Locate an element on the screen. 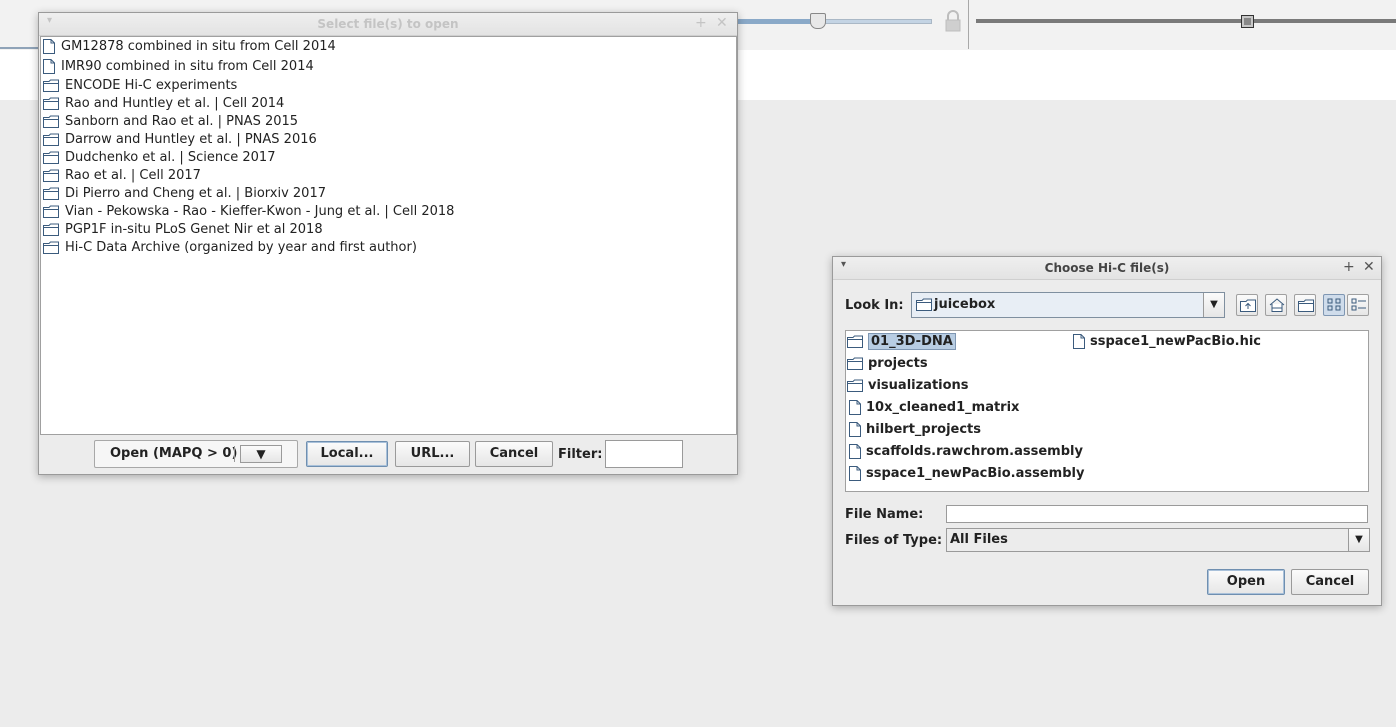 This screenshot has height=727, width=1396. file-list-item: 01_3D-DNA is located at coordinates (901, 342).